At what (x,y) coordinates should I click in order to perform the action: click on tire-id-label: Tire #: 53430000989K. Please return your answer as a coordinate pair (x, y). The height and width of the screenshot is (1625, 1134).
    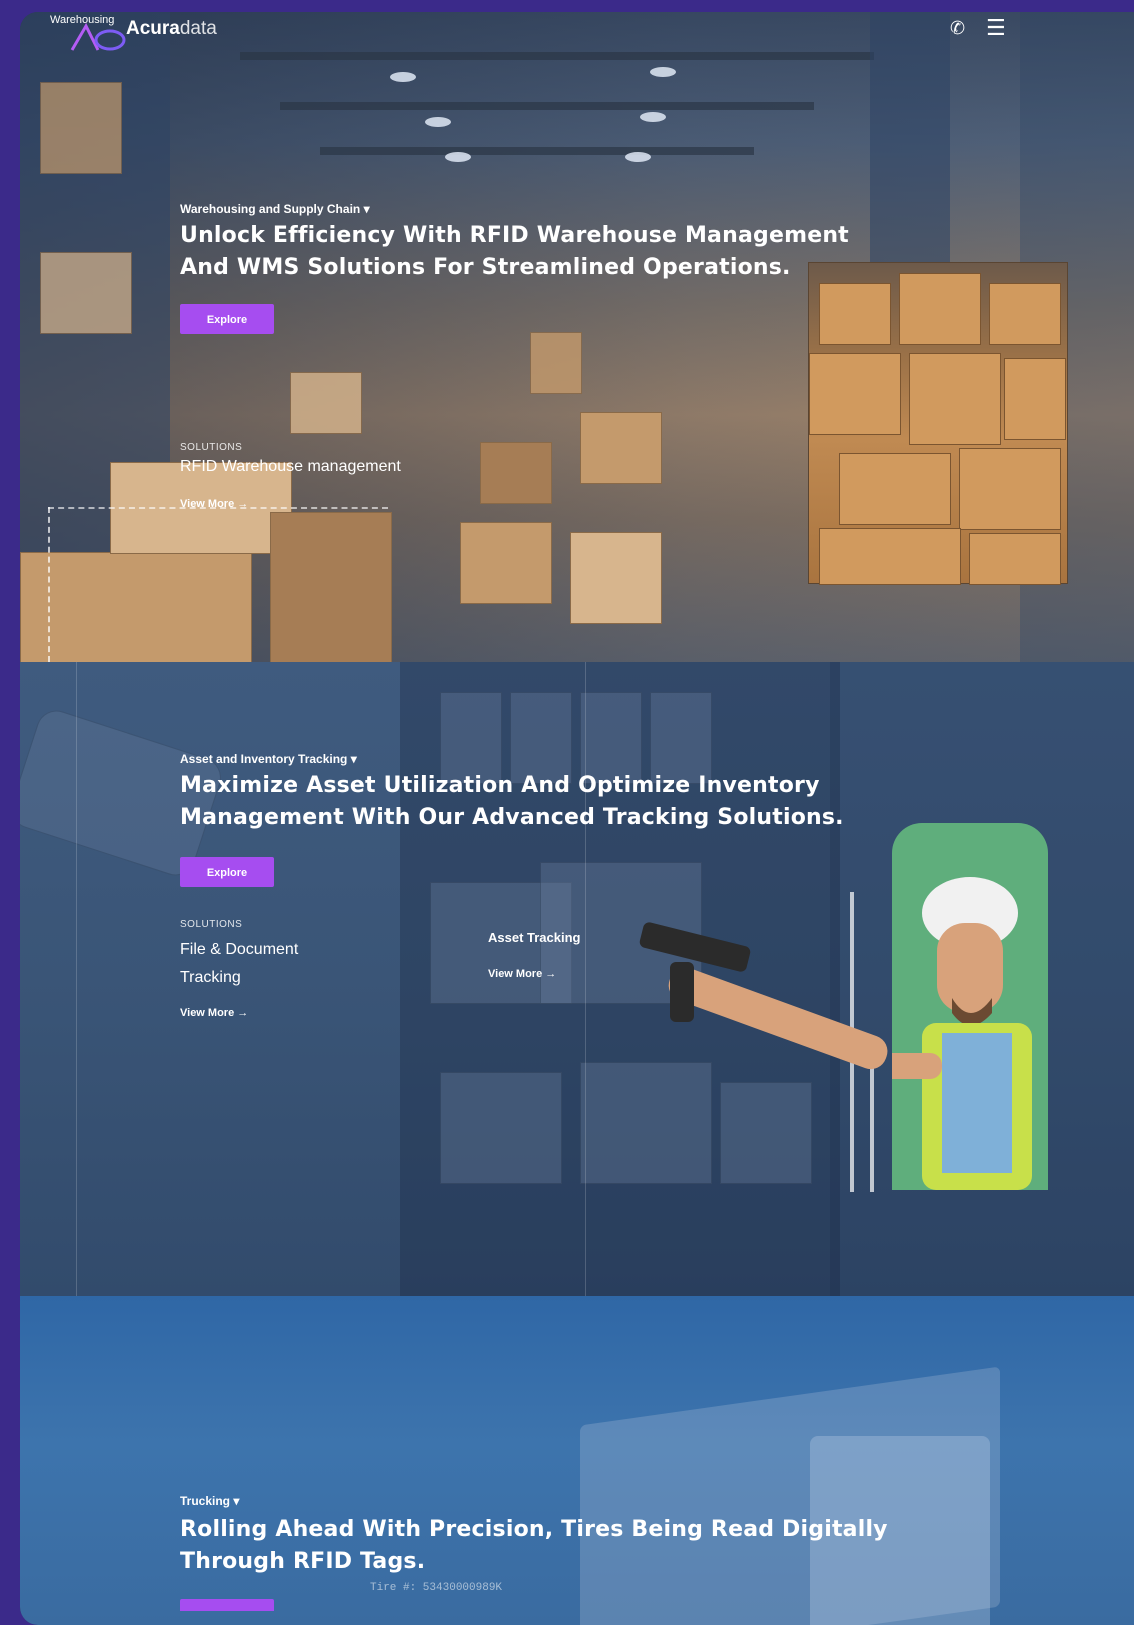
    Looking at the image, I should click on (436, 1588).